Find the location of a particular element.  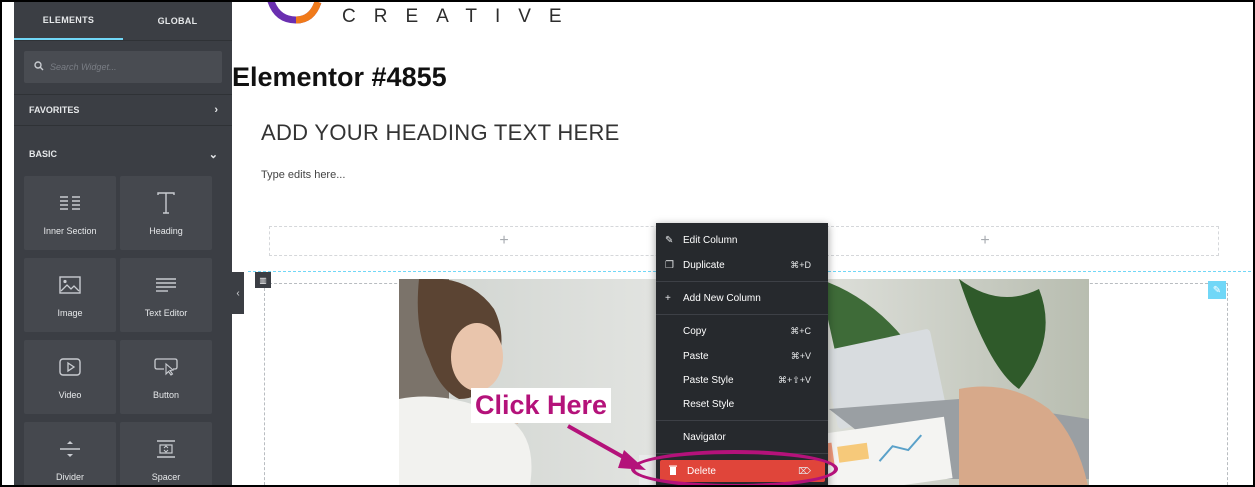

widget-search is located at coordinates (123, 67).